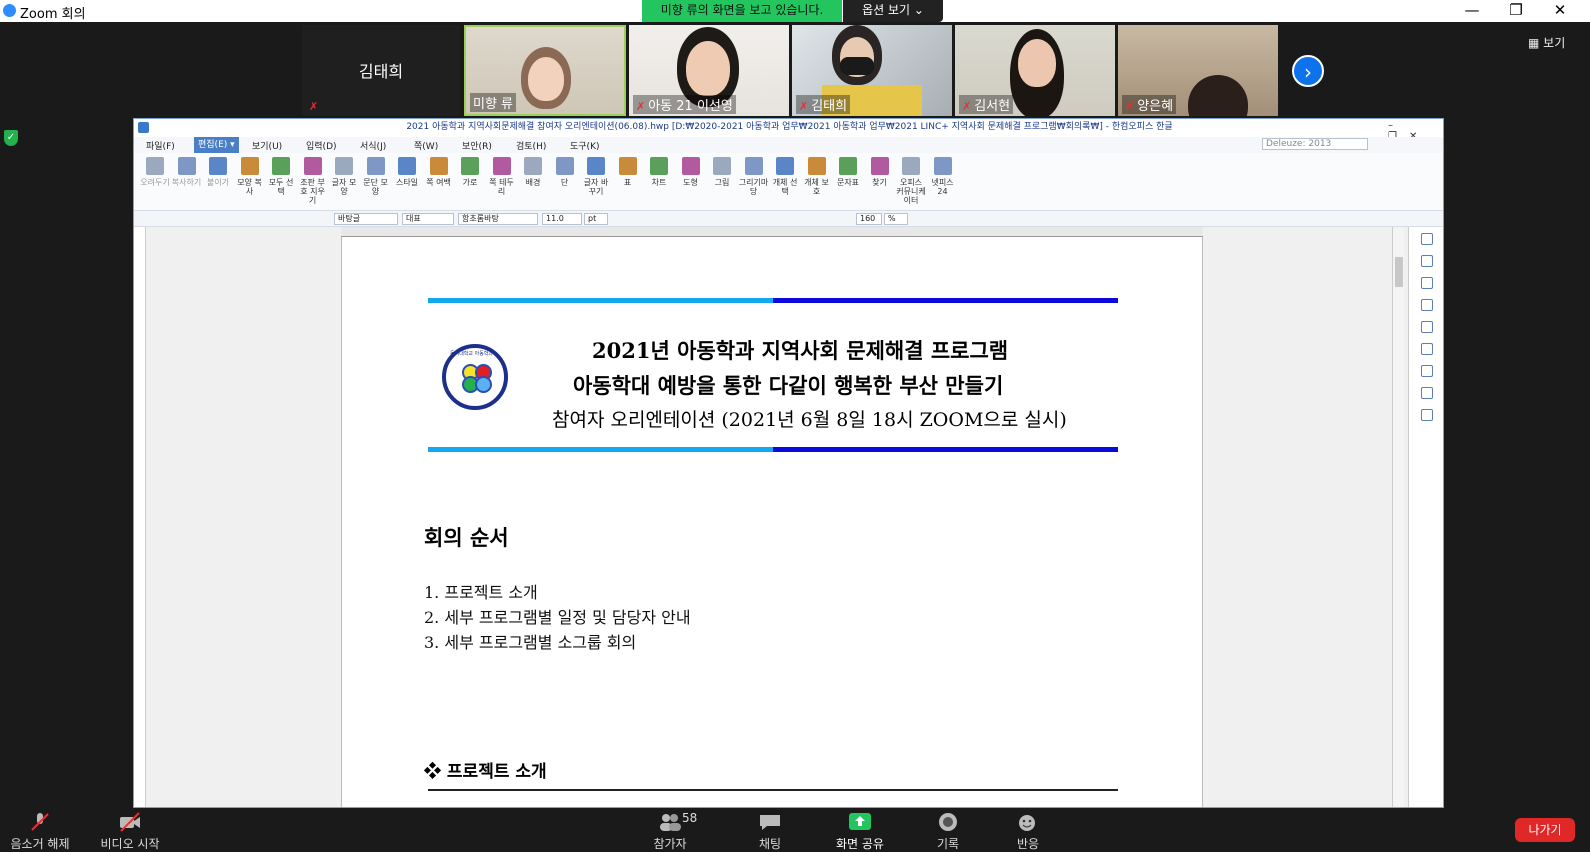 The image size is (1590, 852). Describe the element at coordinates (40, 830) in the screenshot. I see `mute-button: 음소거 해제` at that location.